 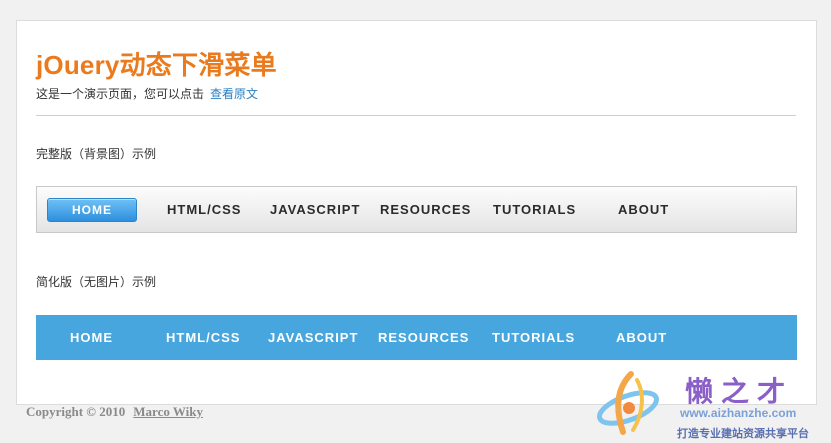 What do you see at coordinates (96, 282) in the screenshot?
I see `simple-version-label: 简化版（无图片）示例` at bounding box center [96, 282].